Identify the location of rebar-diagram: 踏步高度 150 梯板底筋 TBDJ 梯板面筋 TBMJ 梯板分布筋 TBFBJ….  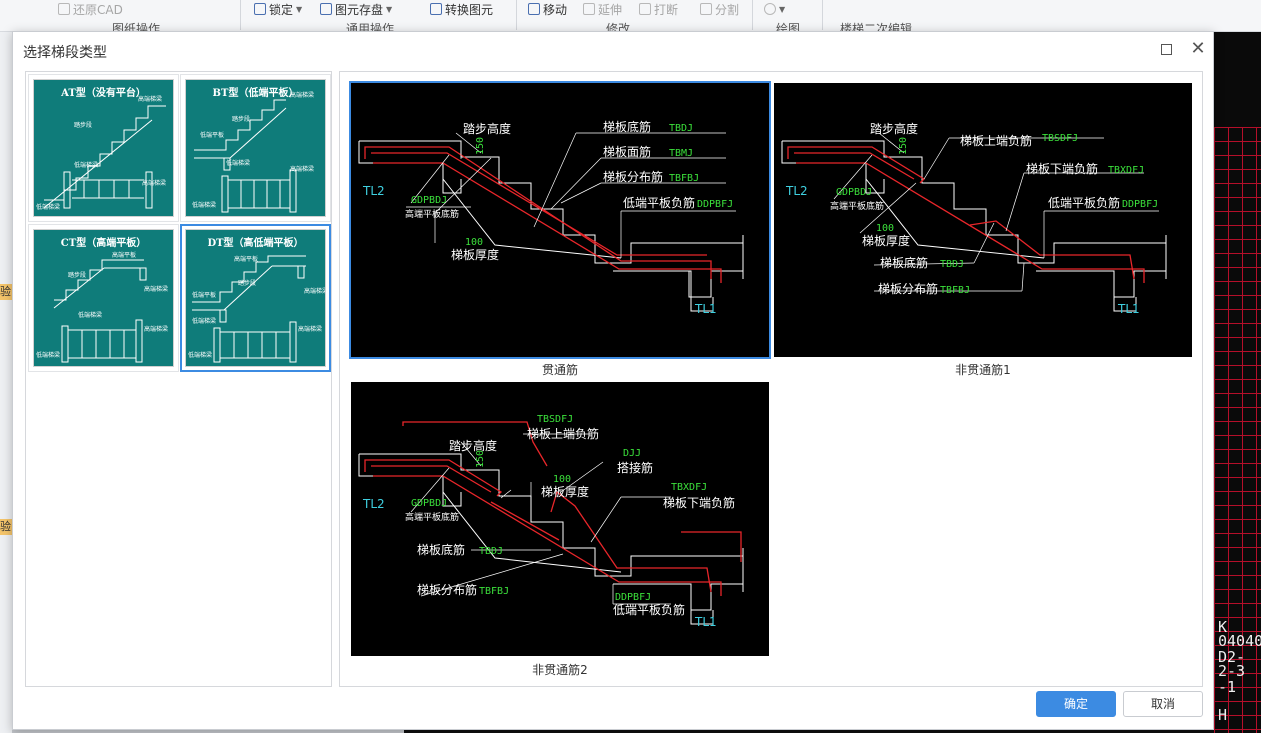
(551, 217).